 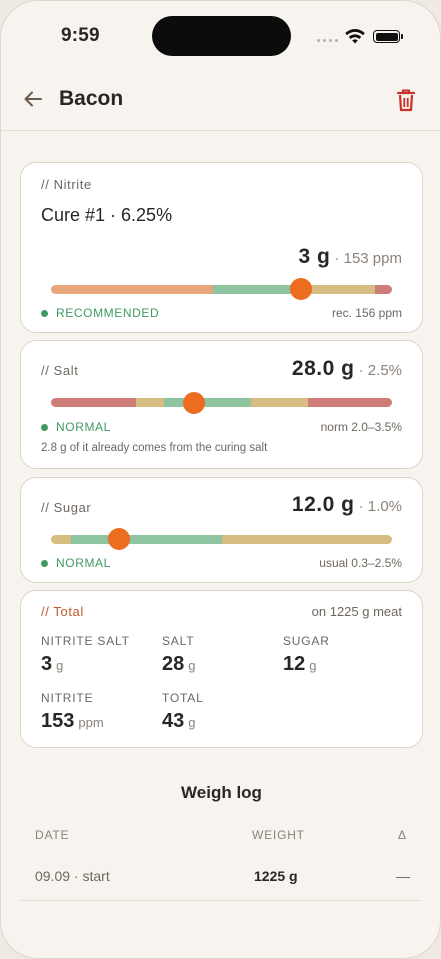 What do you see at coordinates (220, 130) in the screenshot?
I see `header-divider` at bounding box center [220, 130].